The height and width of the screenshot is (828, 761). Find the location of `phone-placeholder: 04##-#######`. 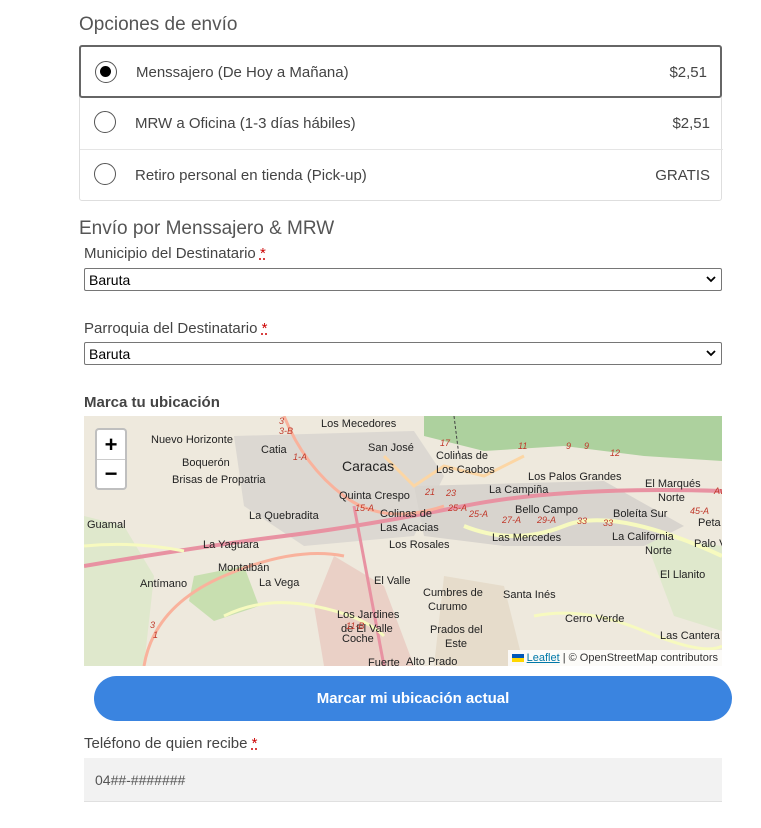

phone-placeholder: 04##-####### is located at coordinates (140, 780).